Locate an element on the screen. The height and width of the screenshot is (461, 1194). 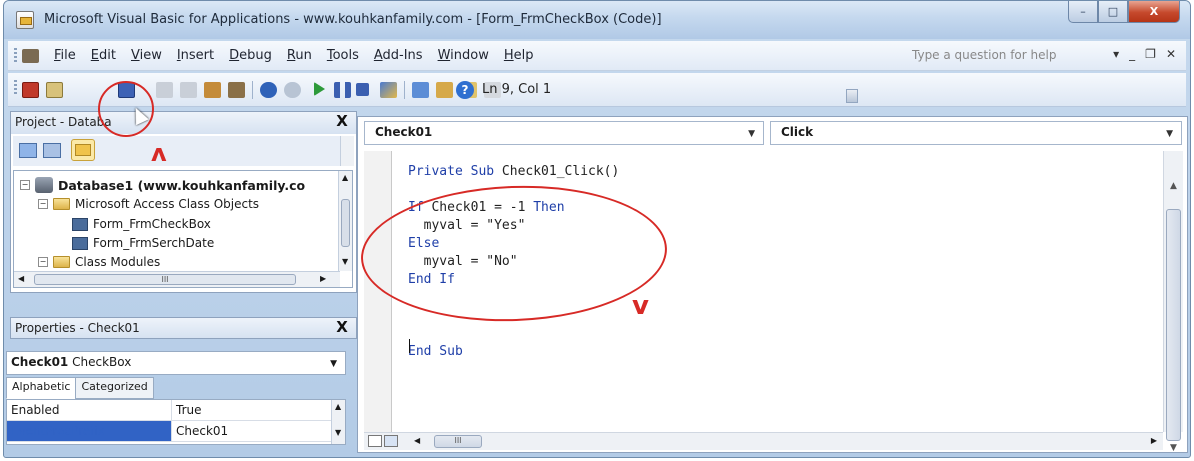
menu-item-addins: Add-Ins is located at coordinates (400, 55).